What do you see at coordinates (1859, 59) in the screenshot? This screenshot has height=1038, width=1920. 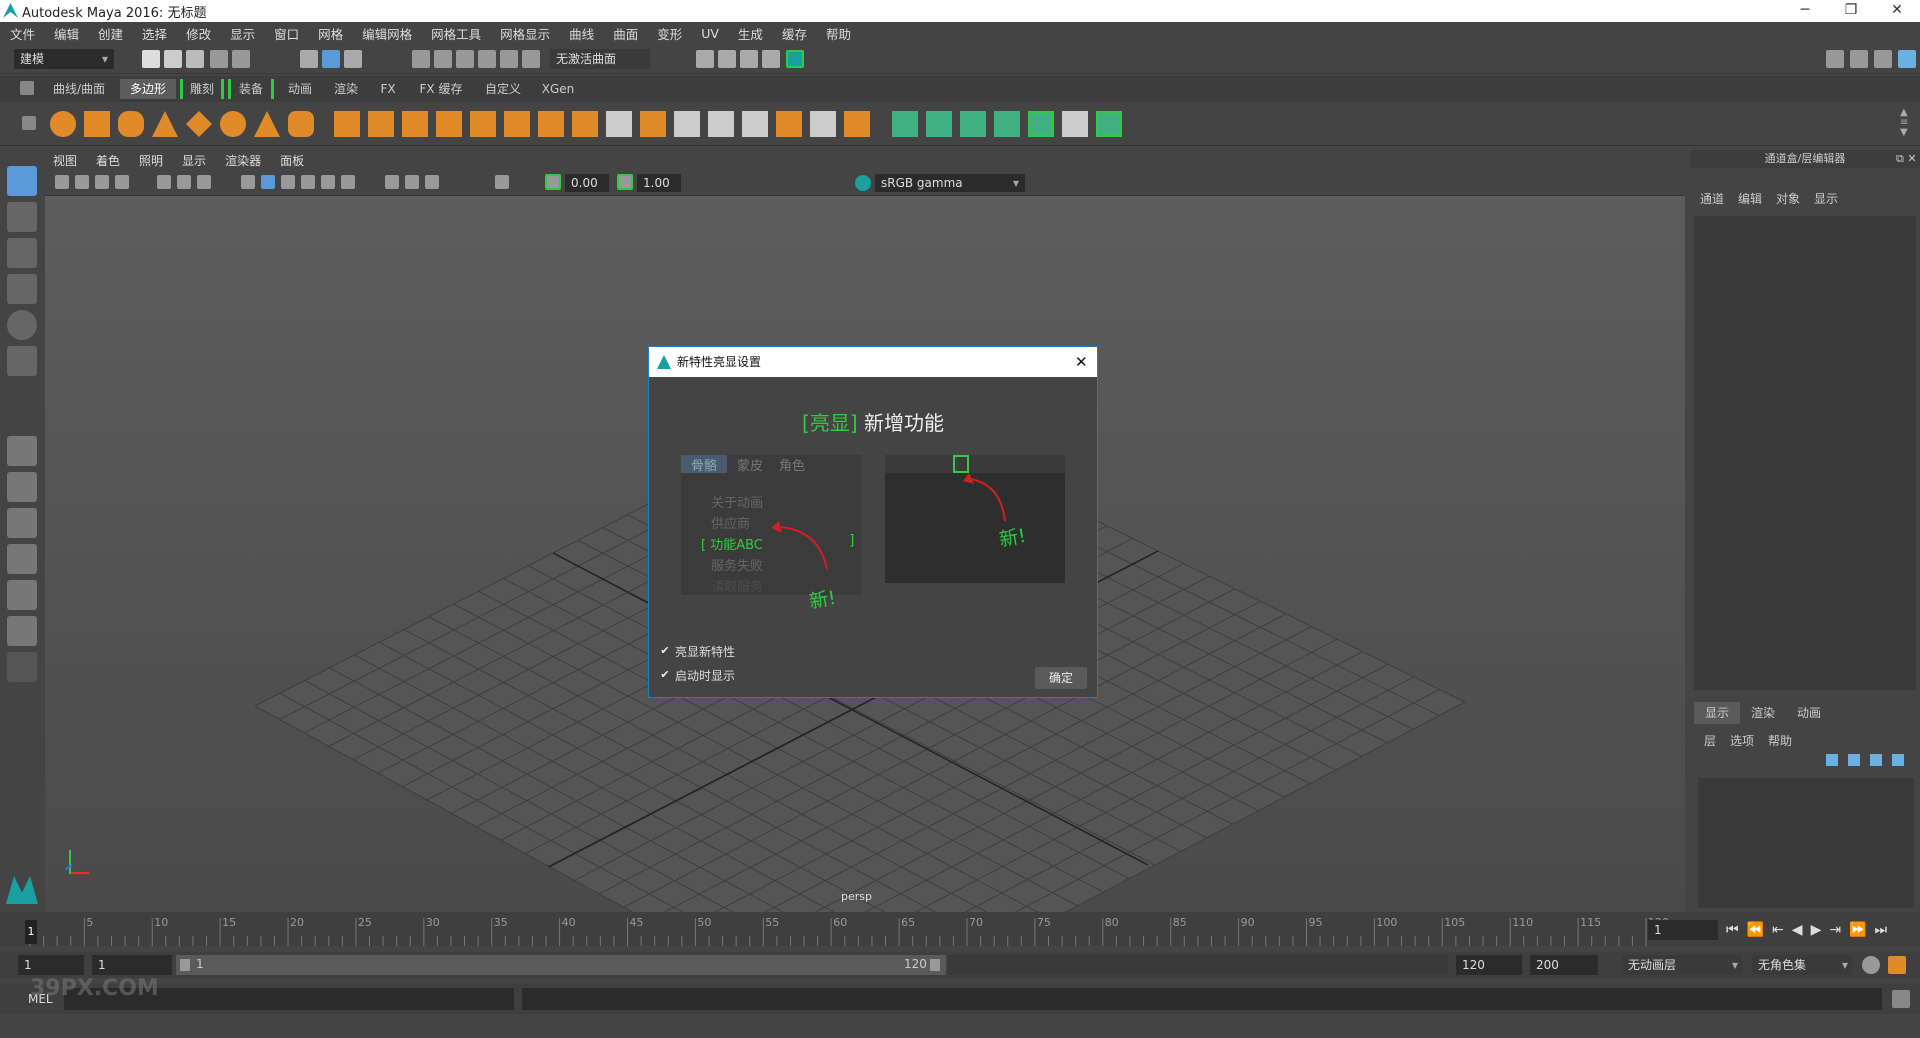 I see `attribute-editor-icon` at bounding box center [1859, 59].